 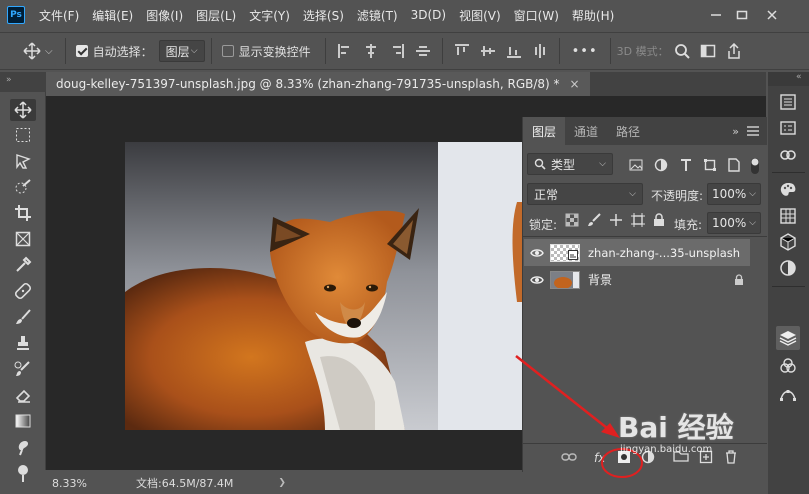 What do you see at coordinates (788, 190) in the screenshot?
I see `color-panel-button` at bounding box center [788, 190].